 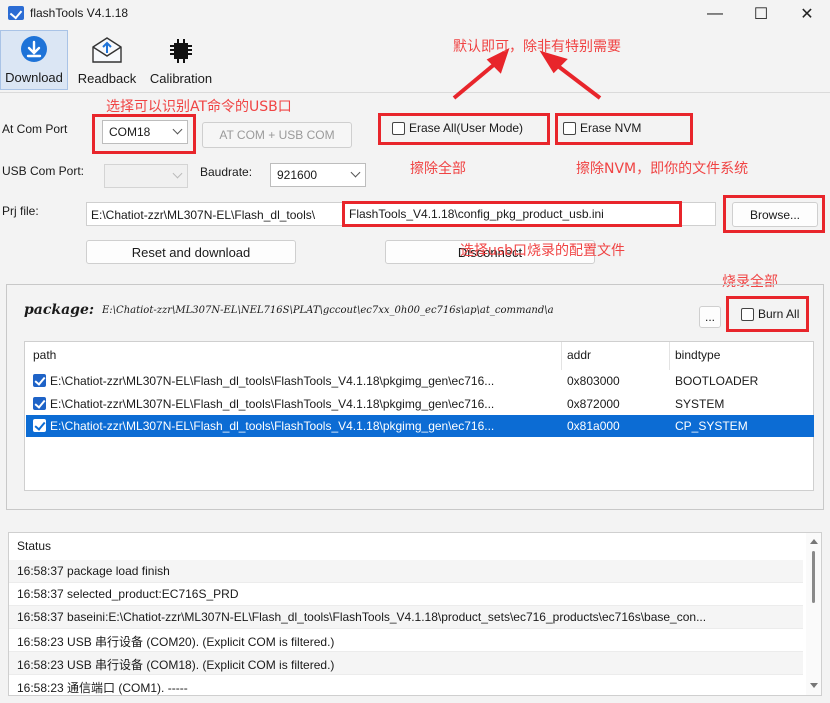 What do you see at coordinates (415, 92) in the screenshot?
I see `toolbar-divider` at bounding box center [415, 92].